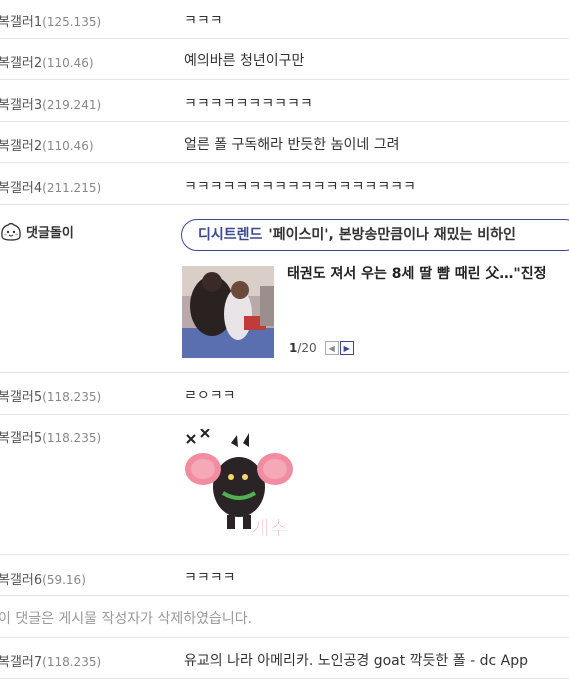 Image resolution: width=569 pixels, height=679 pixels. Describe the element at coordinates (239, 484) in the screenshot. I see `cheer-sticker-image: 개추` at that location.